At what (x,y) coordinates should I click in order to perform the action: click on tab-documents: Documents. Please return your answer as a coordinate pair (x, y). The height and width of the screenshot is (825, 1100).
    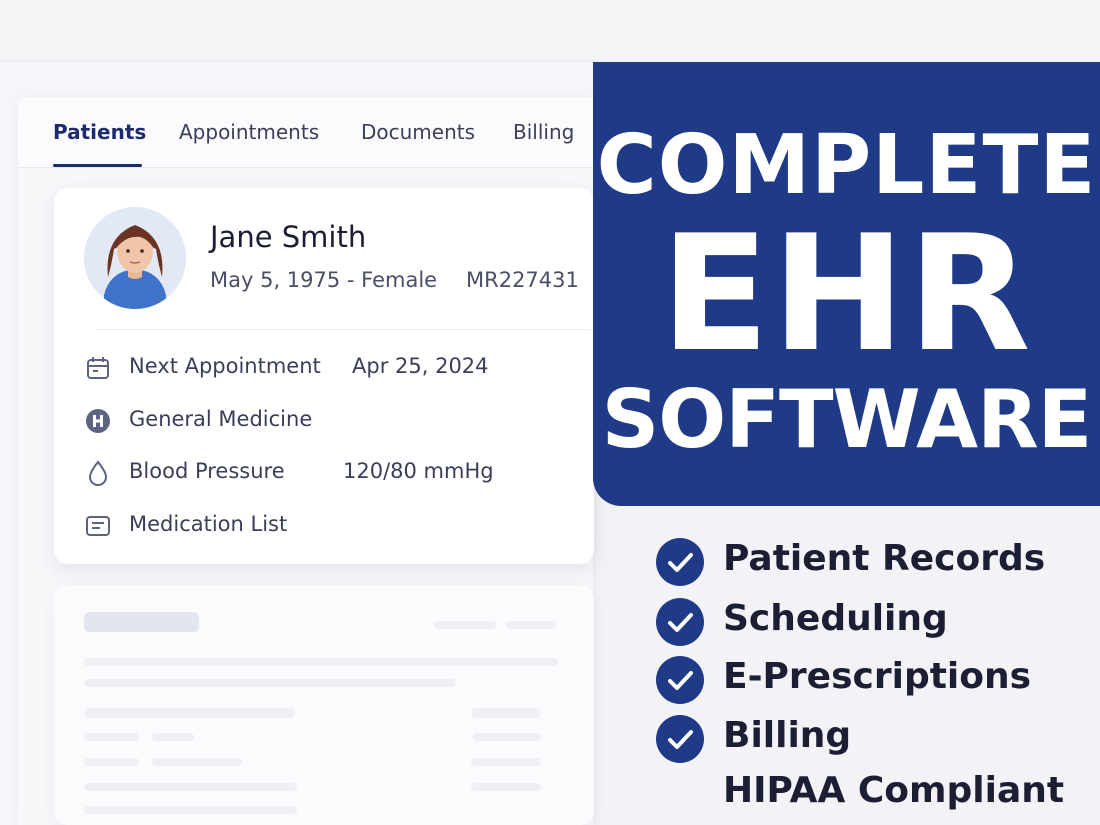
    Looking at the image, I should click on (418, 132).